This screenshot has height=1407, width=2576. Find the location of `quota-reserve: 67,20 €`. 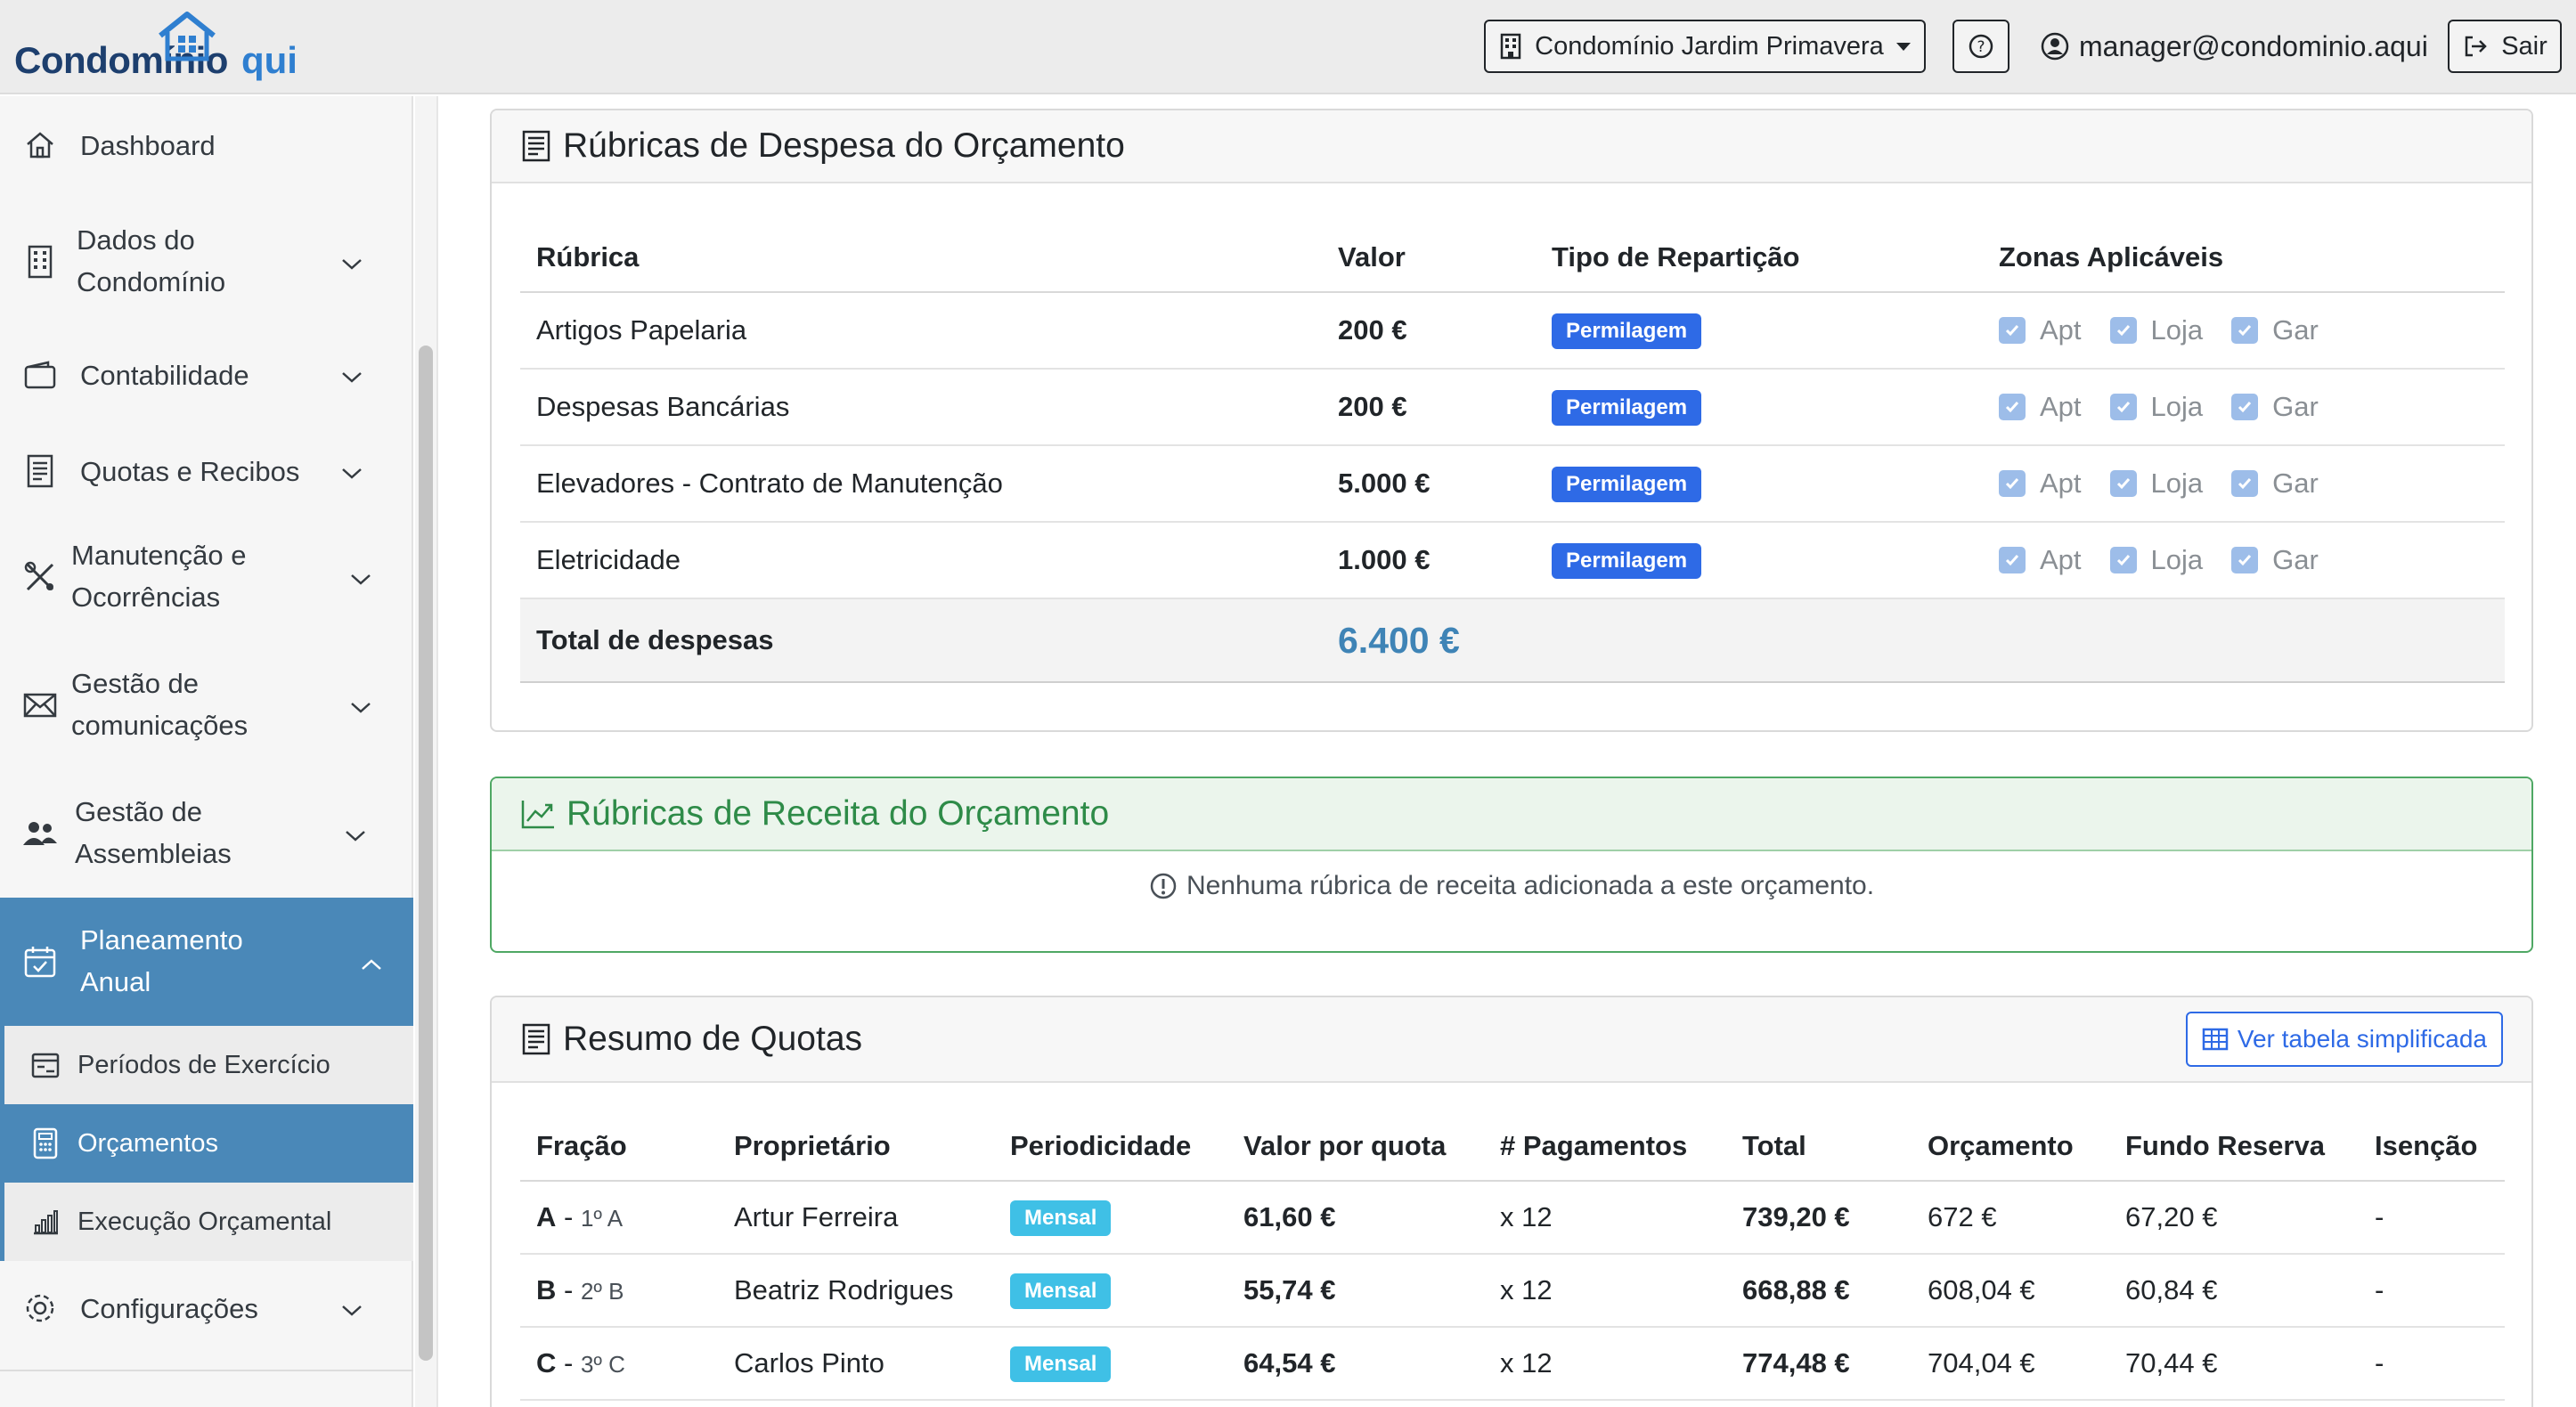

quota-reserve: 67,20 € is located at coordinates (2234, 1218).